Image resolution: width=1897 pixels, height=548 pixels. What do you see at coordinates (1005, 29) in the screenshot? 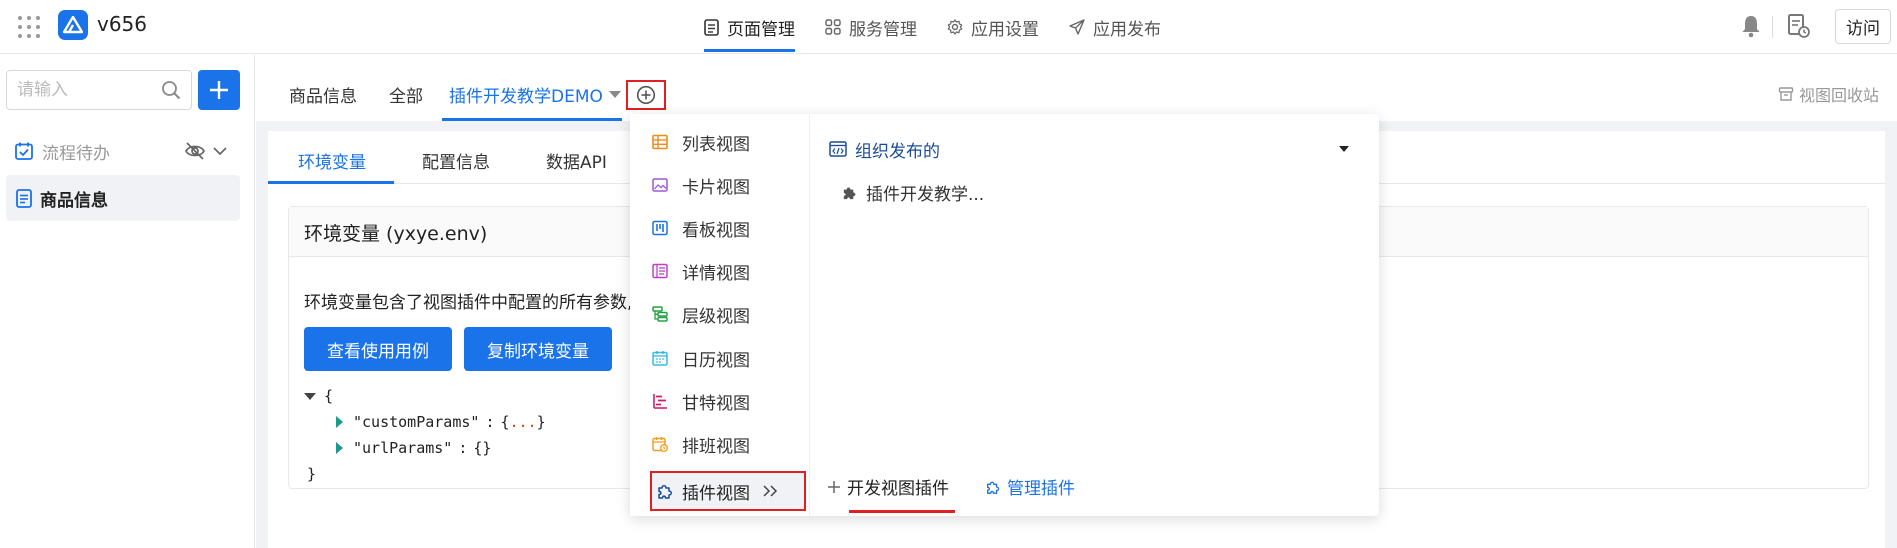
I see `nav-label: 应用设置` at bounding box center [1005, 29].